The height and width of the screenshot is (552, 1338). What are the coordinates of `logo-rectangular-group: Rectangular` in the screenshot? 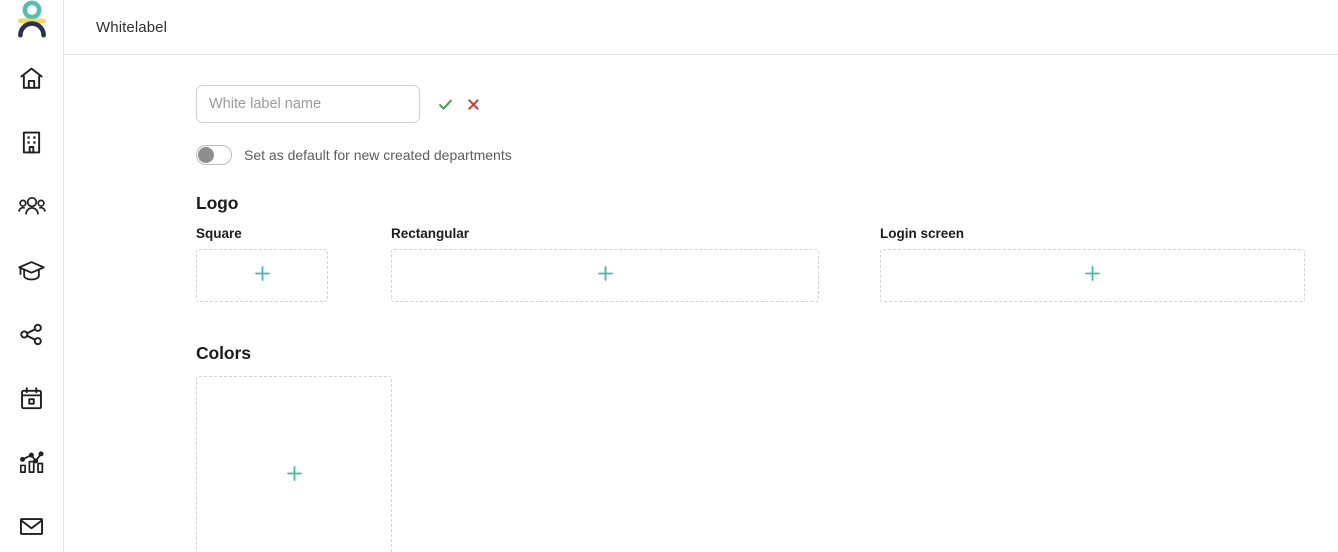 It's located at (605, 264).